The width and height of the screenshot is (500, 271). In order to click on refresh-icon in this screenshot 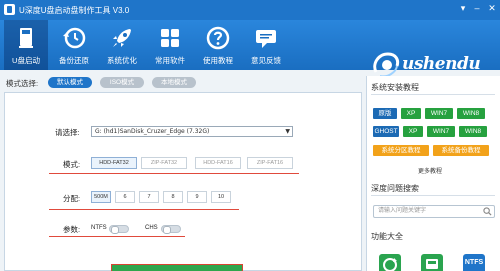, I will do `click(390, 264)`.